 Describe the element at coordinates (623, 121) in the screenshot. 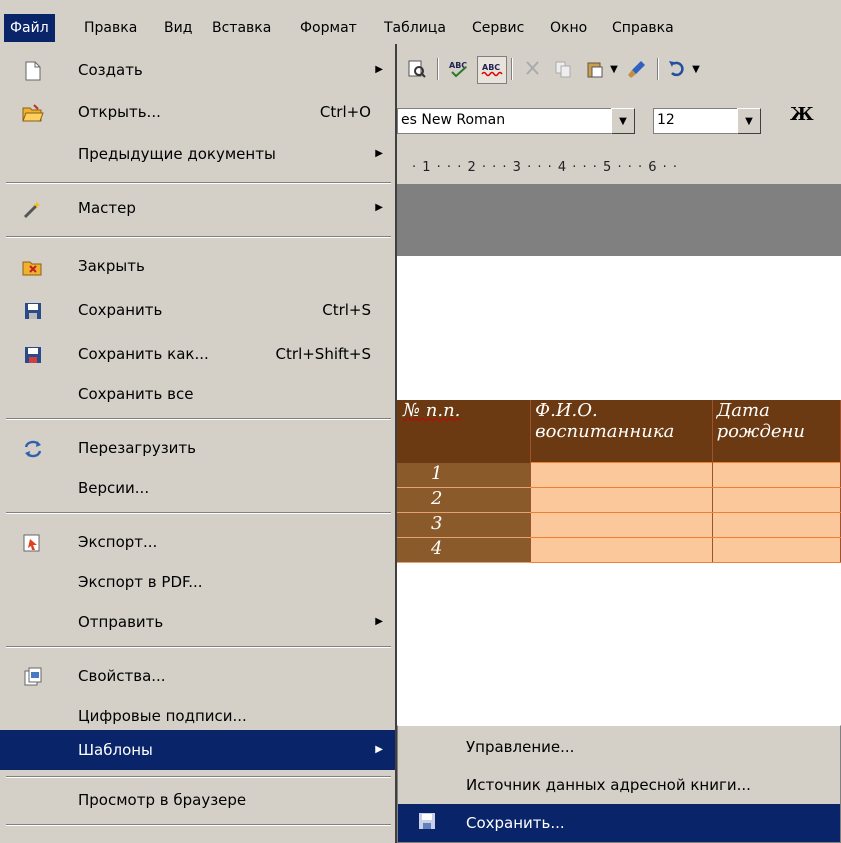

I see `font-name-dropdown-icon: ▼` at that location.